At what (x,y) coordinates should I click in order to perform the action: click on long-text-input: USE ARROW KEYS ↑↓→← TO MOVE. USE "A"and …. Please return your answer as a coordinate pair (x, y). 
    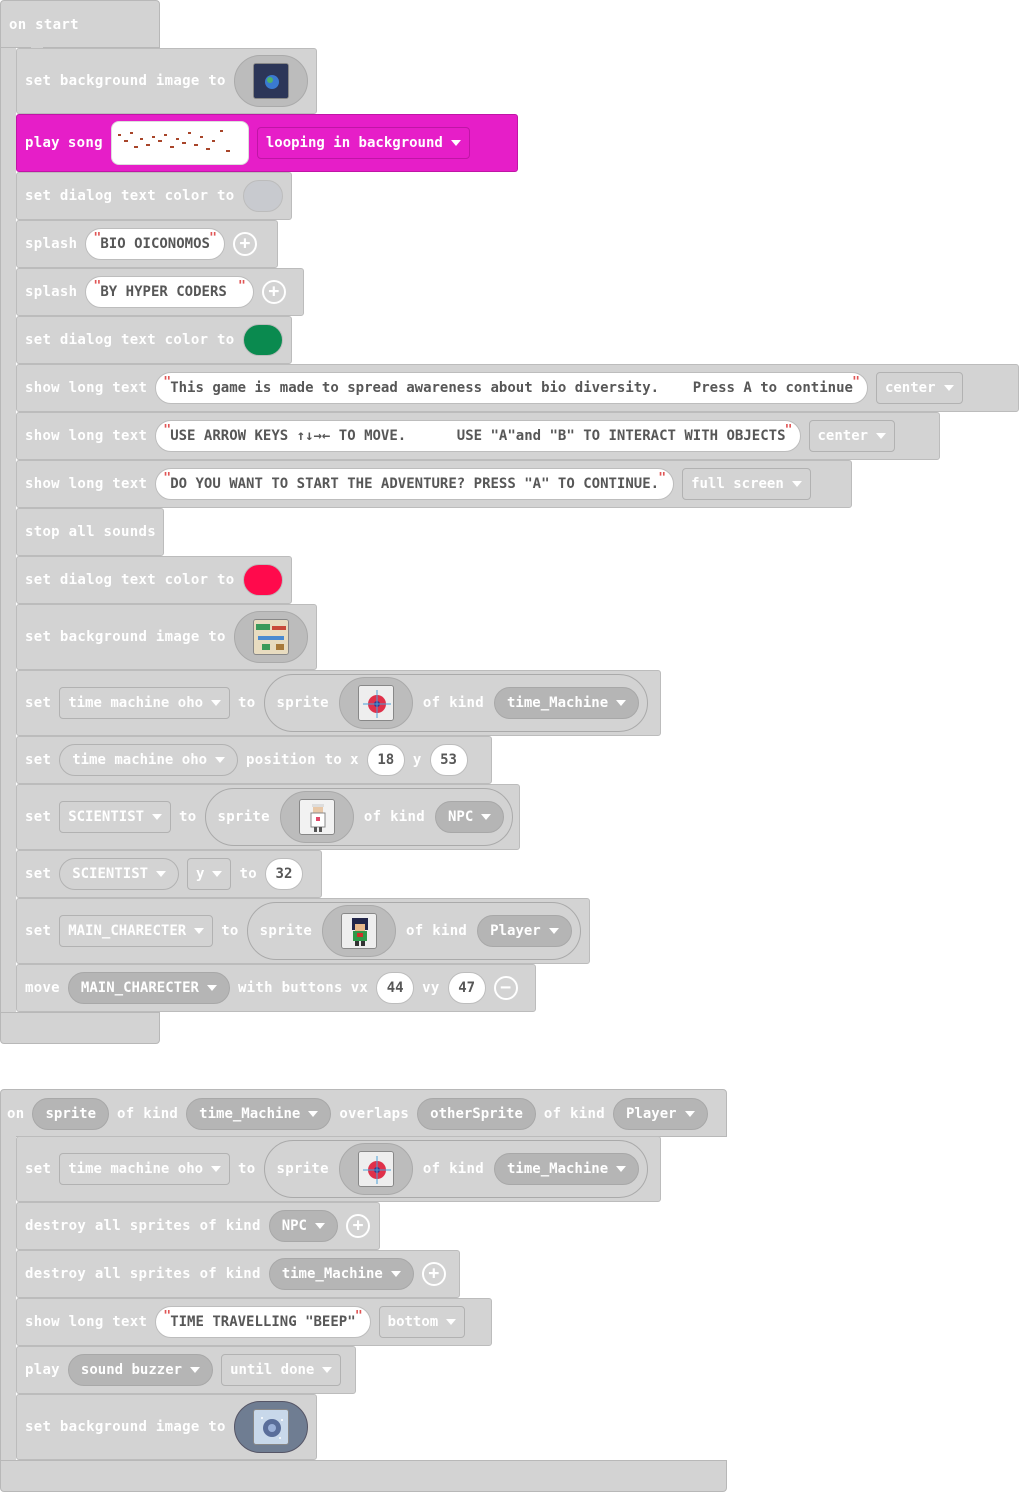
    Looking at the image, I should click on (478, 436).